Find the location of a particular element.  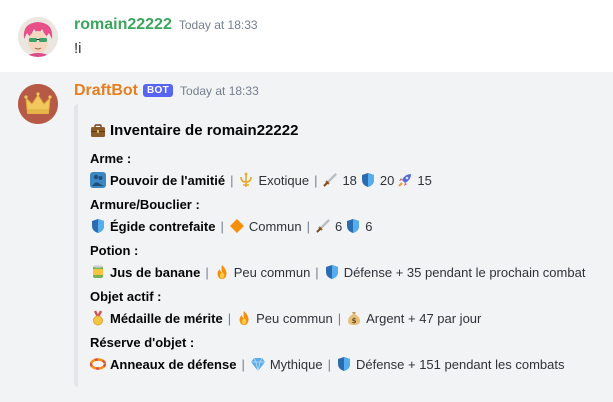

field-name-potion: Potion : is located at coordinates (114, 250).